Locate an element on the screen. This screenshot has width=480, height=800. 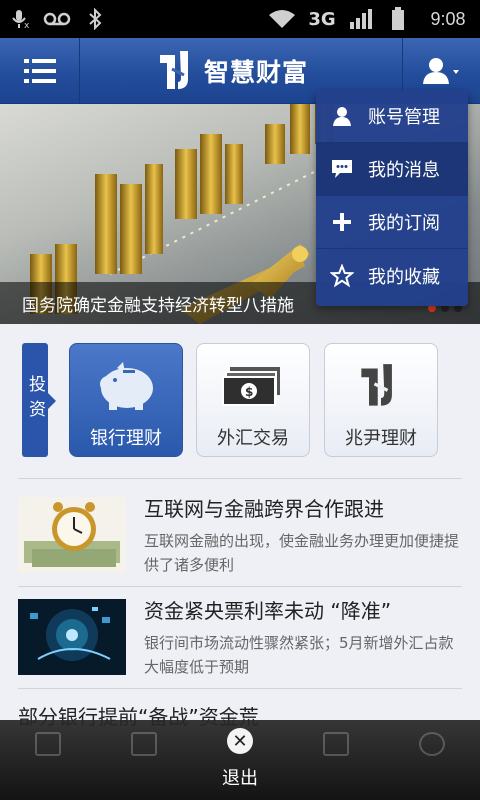
brand-logo-icon is located at coordinates (174, 70).